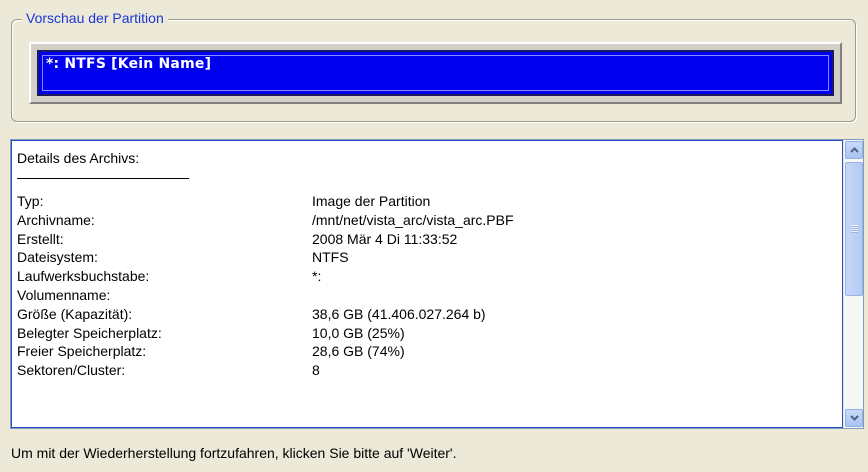  What do you see at coordinates (95, 18) in the screenshot?
I see `preview-group-legend: Vorschau der Partition` at bounding box center [95, 18].